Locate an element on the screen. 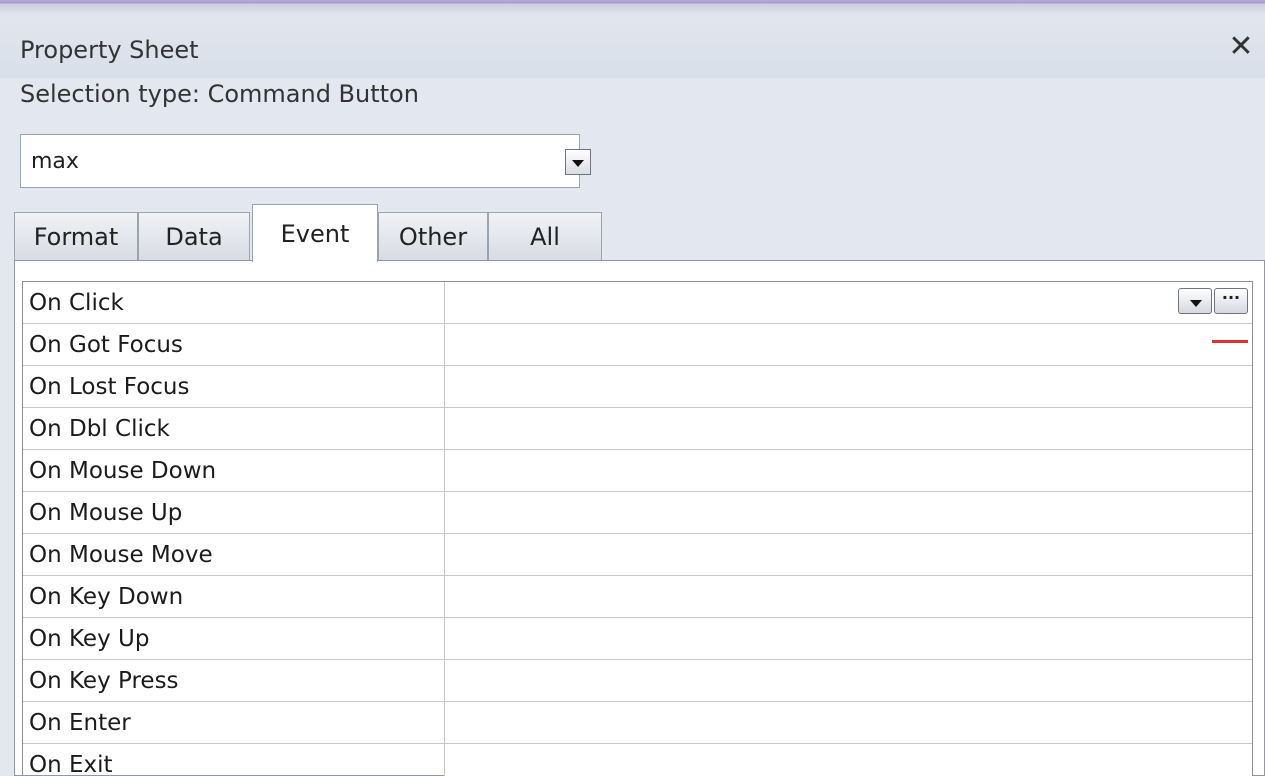  property-row-on-click: On Click ··· is located at coordinates (637, 303).